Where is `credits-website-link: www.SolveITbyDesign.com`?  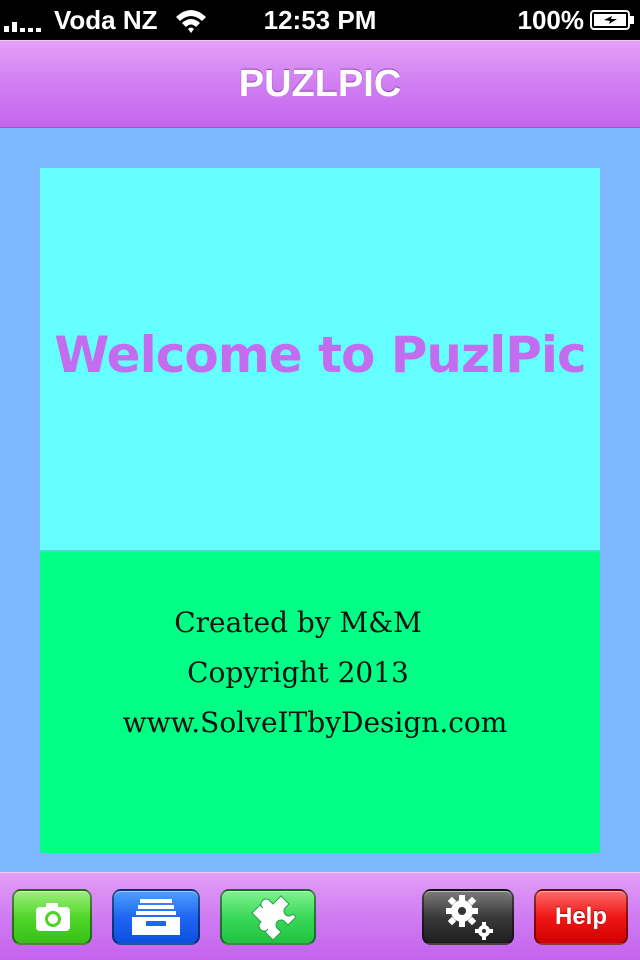 credits-website-link: www.SolveITbyDesign.com is located at coordinates (320, 722).